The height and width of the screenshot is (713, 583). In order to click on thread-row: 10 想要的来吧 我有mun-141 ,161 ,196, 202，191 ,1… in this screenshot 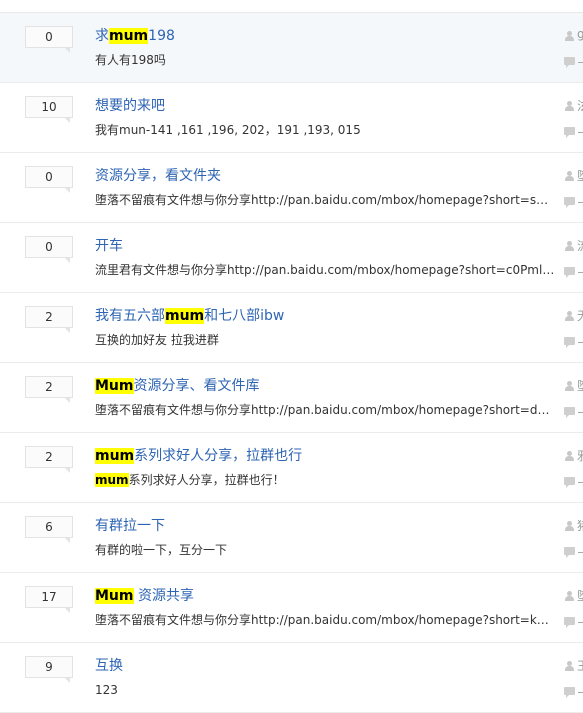, I will do `click(291, 118)`.